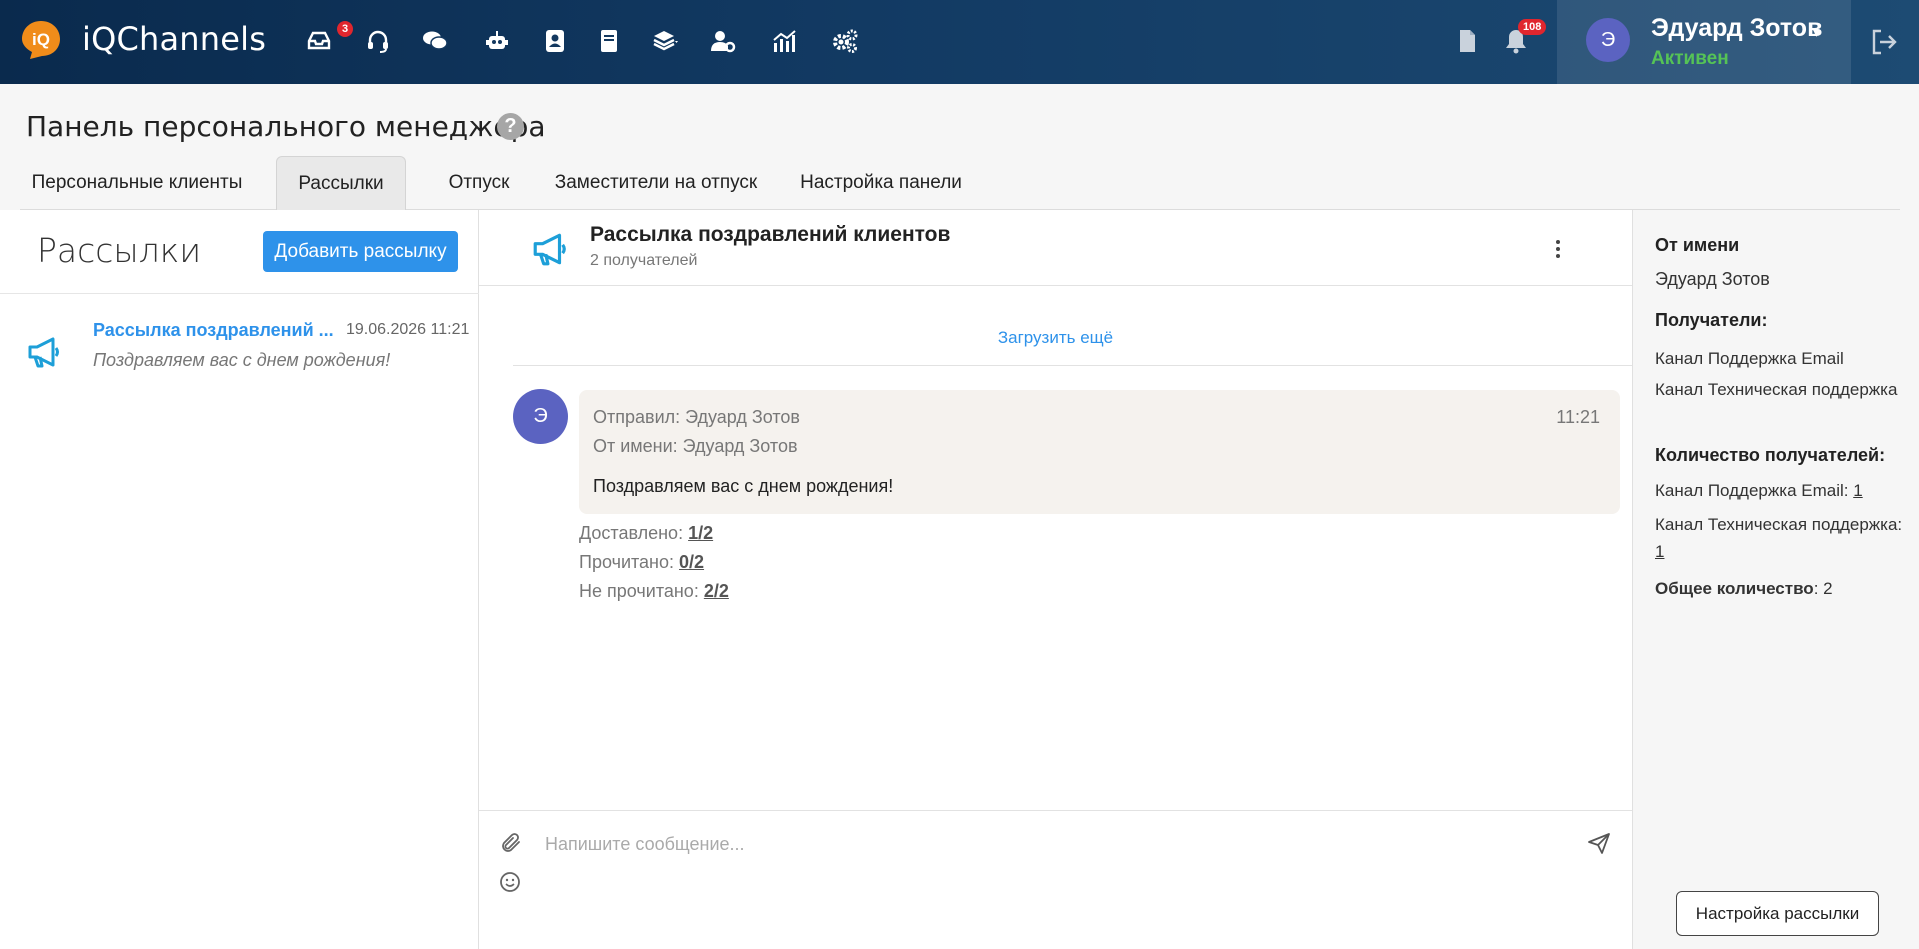  What do you see at coordinates (1752, 490) in the screenshot?
I see `count-item-label: Канал Поддержка Email:` at bounding box center [1752, 490].